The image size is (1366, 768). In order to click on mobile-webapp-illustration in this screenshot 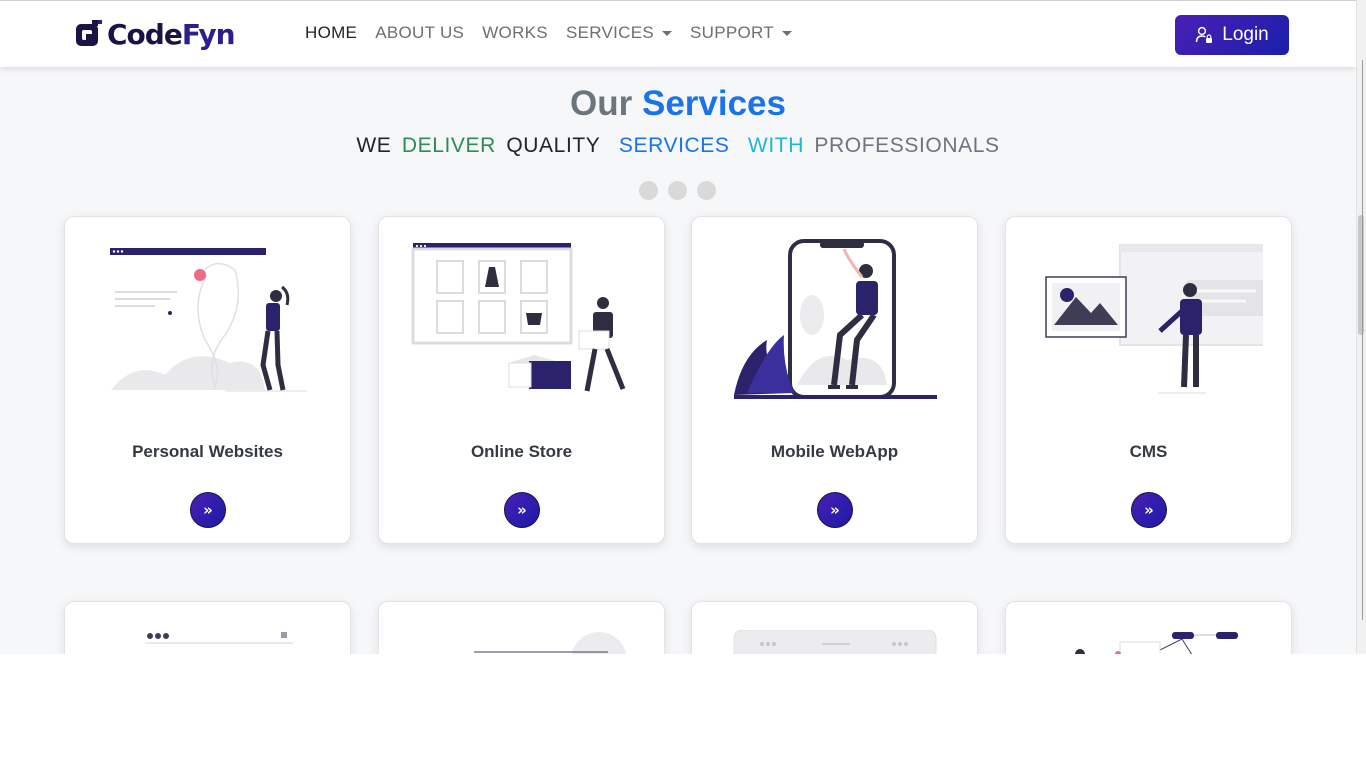, I will do `click(835, 319)`.